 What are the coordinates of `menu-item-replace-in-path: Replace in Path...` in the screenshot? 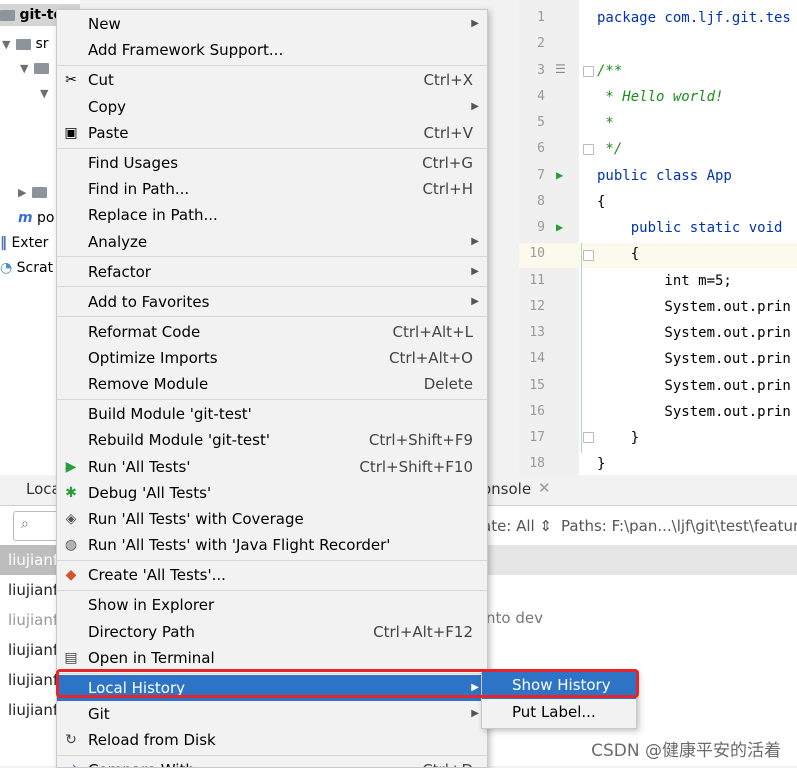 It's located at (272, 215).